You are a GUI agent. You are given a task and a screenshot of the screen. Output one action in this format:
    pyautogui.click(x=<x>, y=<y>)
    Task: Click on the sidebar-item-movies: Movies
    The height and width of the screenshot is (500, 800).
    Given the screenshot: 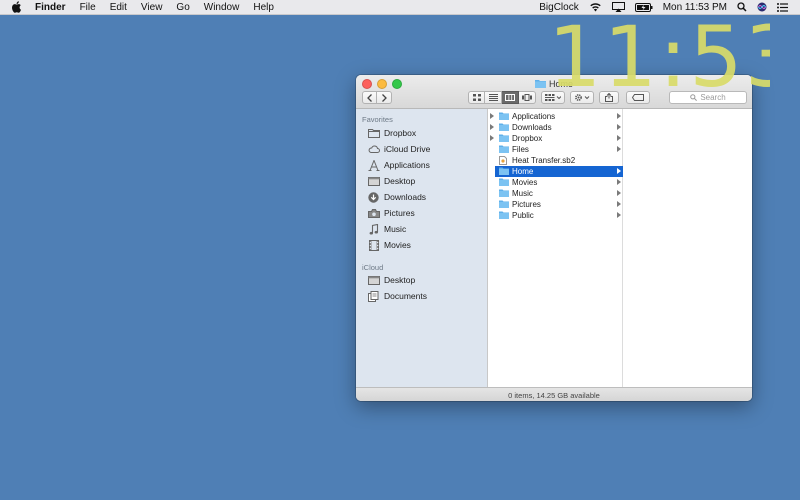 What is the action you would take?
    pyautogui.click(x=389, y=245)
    